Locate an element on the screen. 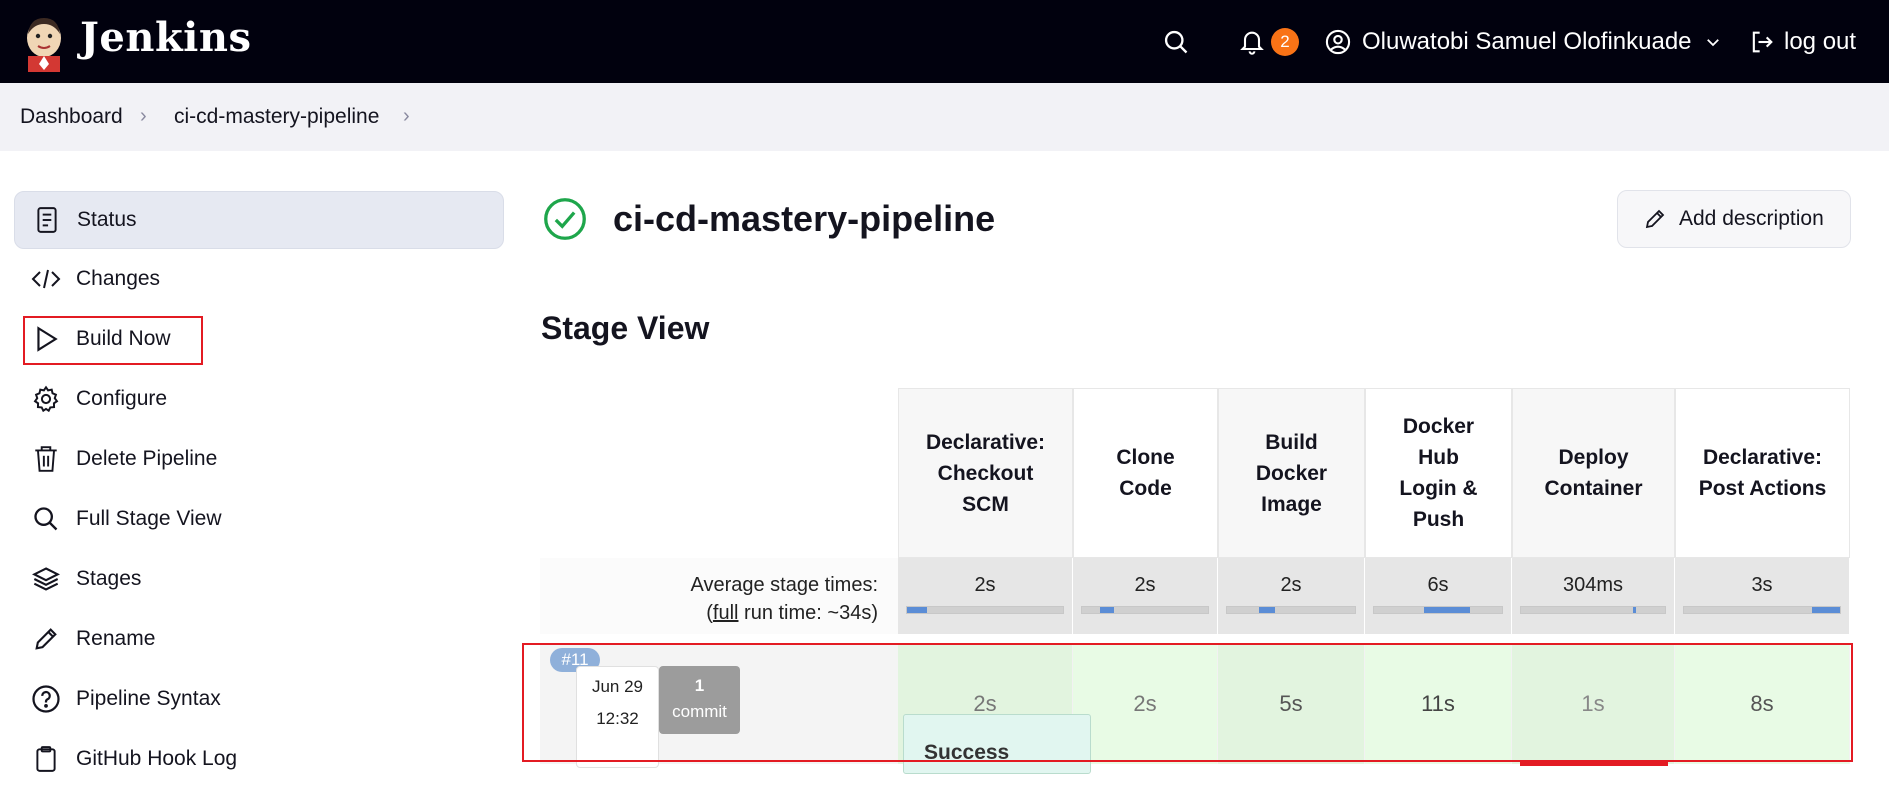 The width and height of the screenshot is (1889, 787). jenkins-logo-icon is located at coordinates (44, 42).